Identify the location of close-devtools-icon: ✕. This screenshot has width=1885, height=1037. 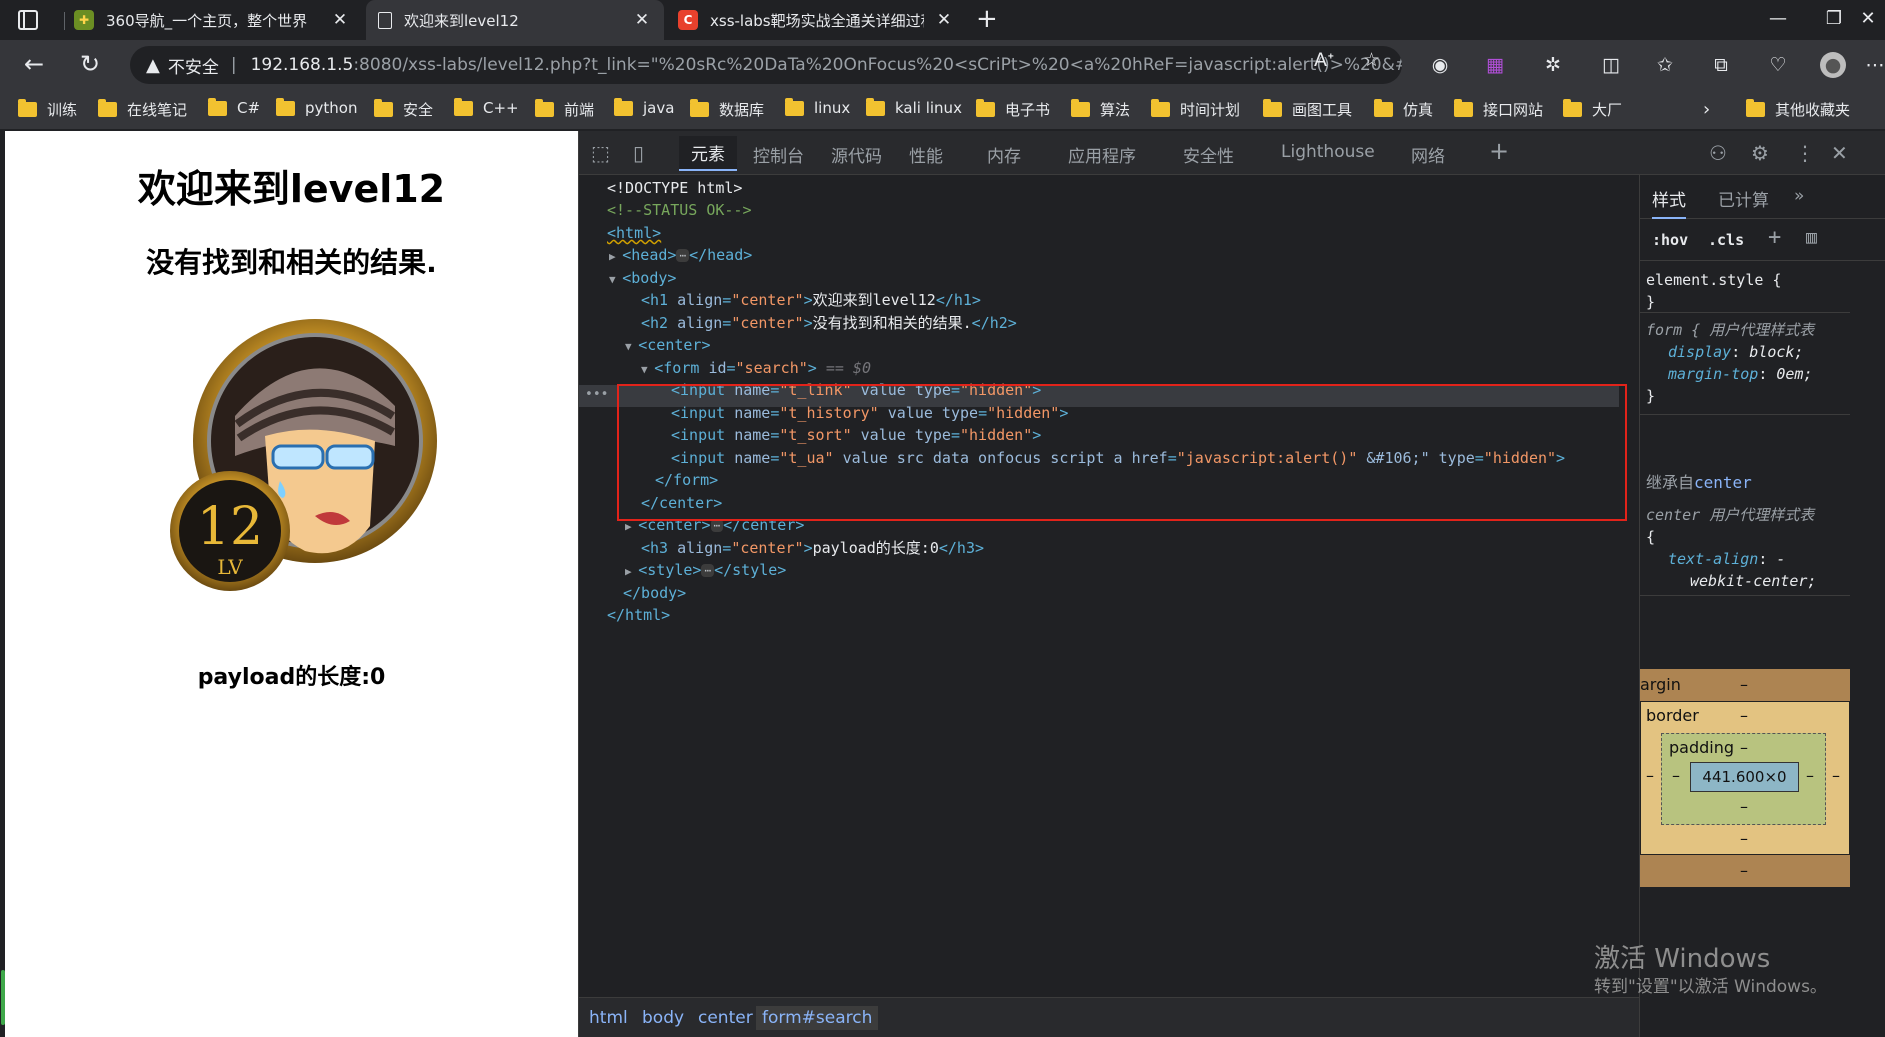
(1839, 153).